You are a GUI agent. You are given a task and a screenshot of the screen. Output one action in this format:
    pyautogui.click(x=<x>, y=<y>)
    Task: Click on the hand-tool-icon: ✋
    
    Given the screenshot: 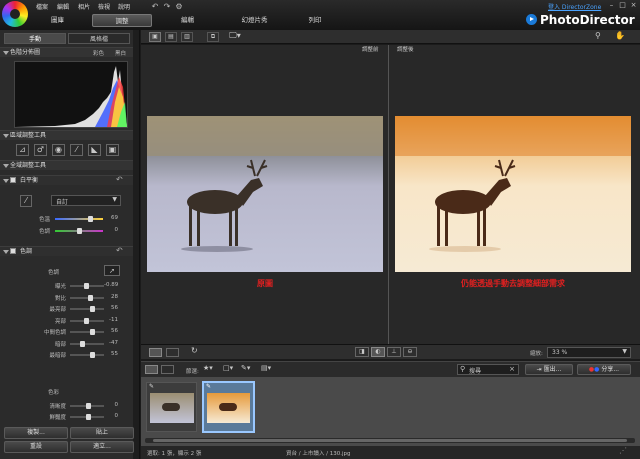 What is the action you would take?
    pyautogui.click(x=620, y=35)
    